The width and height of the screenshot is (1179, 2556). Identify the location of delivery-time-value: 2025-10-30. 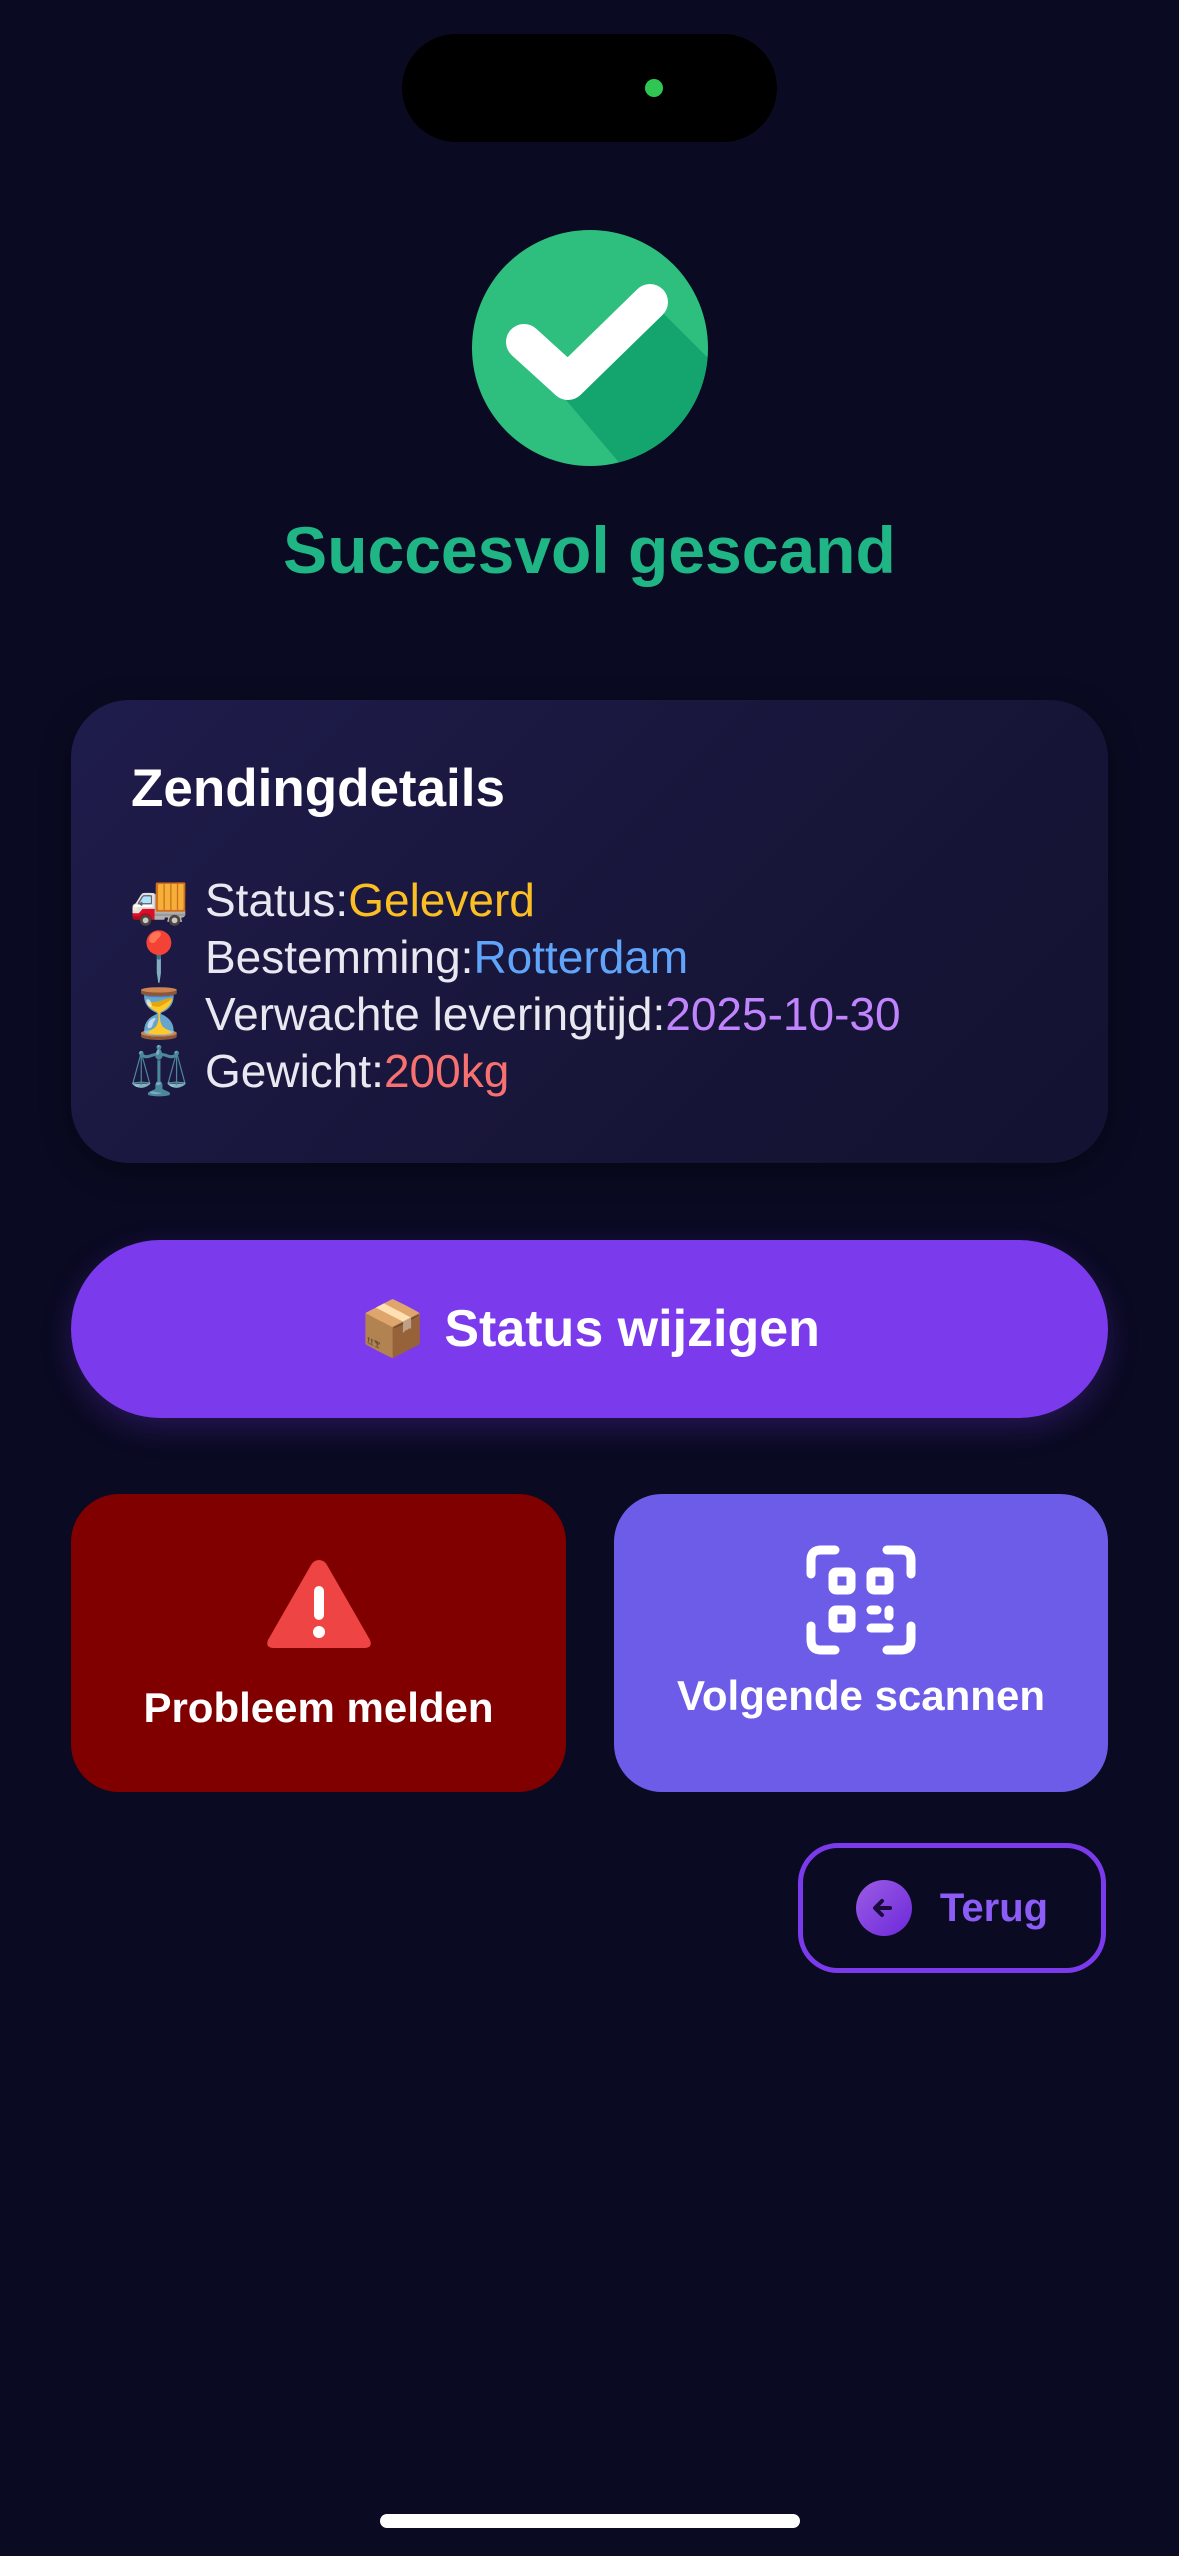
(783, 1014).